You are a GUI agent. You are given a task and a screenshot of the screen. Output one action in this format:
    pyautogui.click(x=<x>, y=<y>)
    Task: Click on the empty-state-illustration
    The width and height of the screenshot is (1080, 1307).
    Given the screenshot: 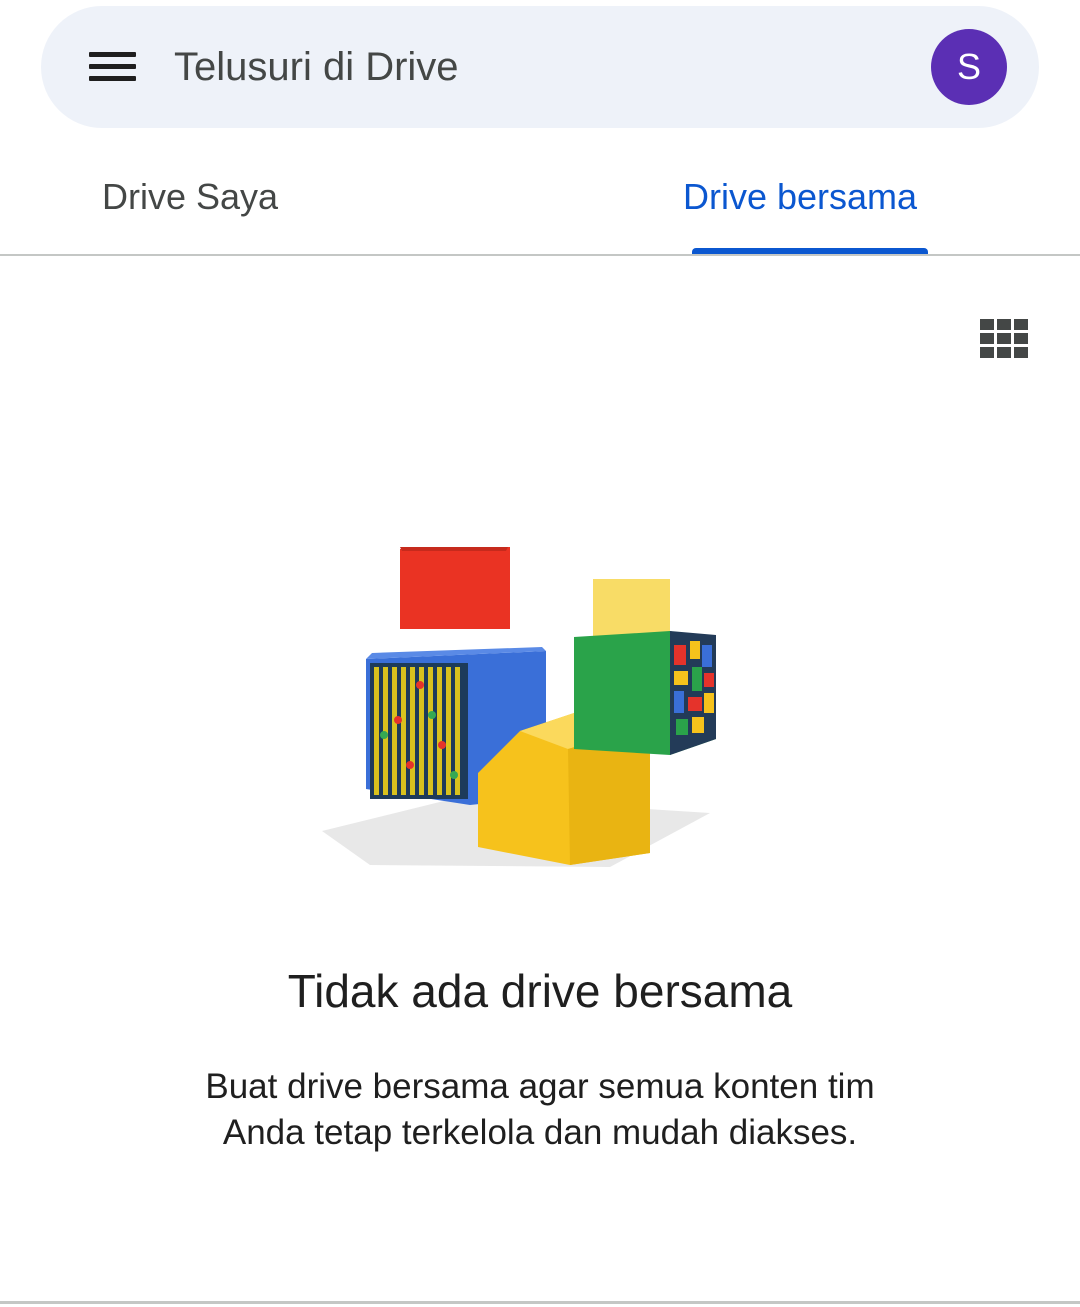 What is the action you would take?
    pyautogui.click(x=520, y=705)
    